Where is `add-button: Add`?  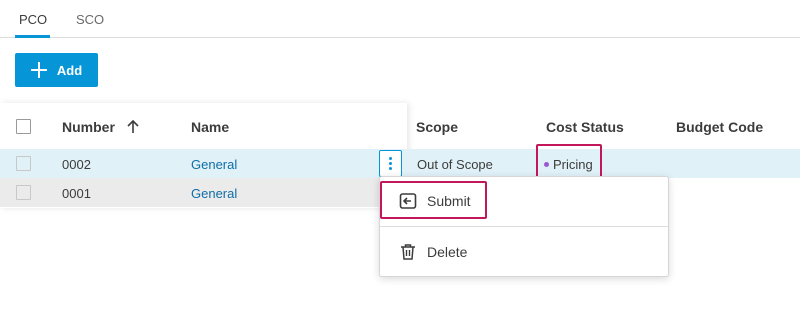 add-button: Add is located at coordinates (56, 70).